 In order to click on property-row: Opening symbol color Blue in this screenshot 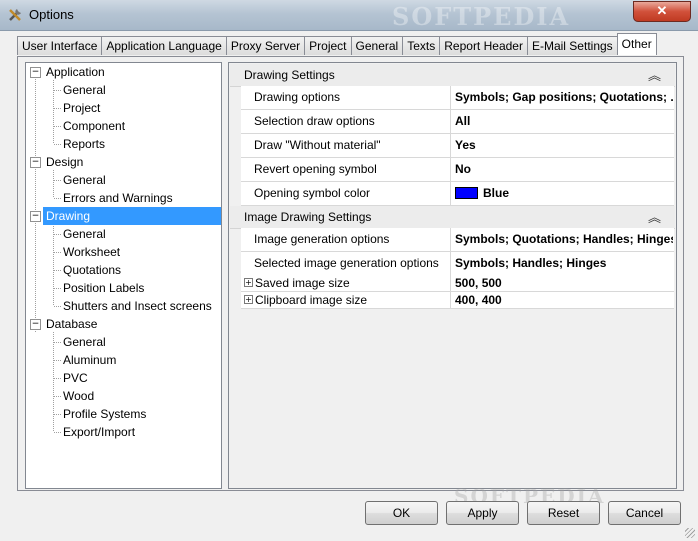, I will do `click(457, 194)`.